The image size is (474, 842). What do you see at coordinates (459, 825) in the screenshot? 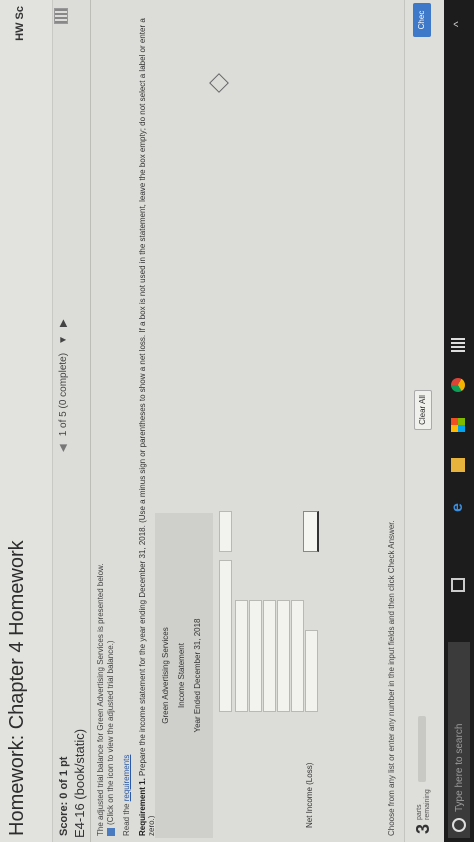
I see `cortana-icon` at bounding box center [459, 825].